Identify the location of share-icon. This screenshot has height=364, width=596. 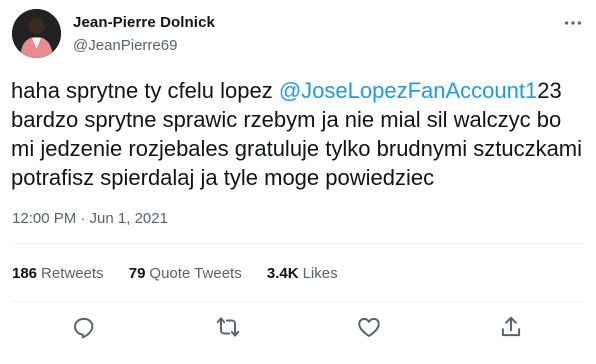
(511, 326).